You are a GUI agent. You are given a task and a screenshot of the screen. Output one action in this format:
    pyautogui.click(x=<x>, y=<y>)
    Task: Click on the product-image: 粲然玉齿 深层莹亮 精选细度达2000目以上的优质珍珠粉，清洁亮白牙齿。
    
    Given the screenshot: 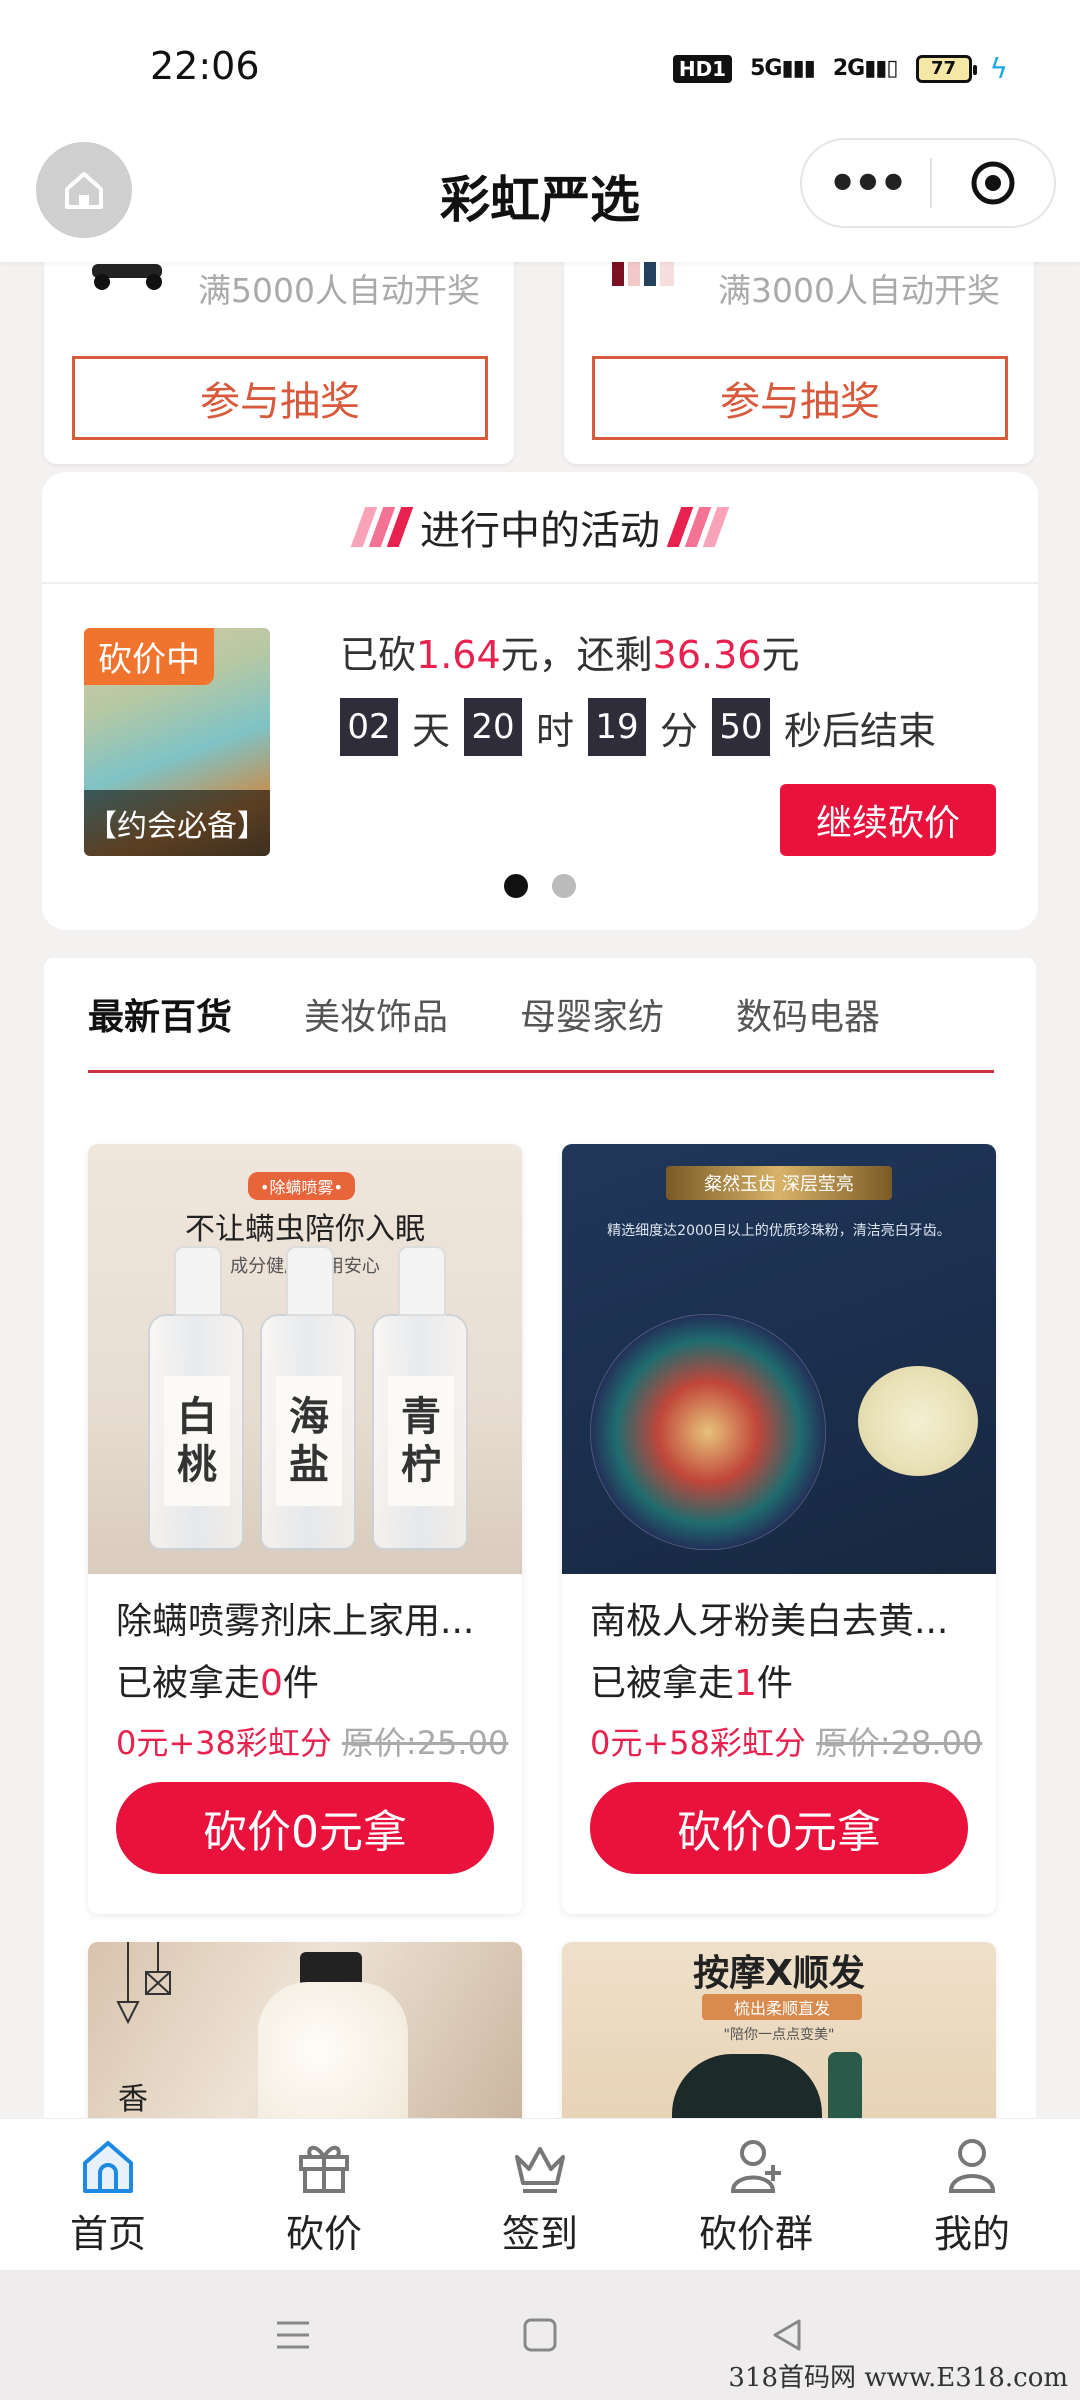 What is the action you would take?
    pyautogui.click(x=779, y=1359)
    